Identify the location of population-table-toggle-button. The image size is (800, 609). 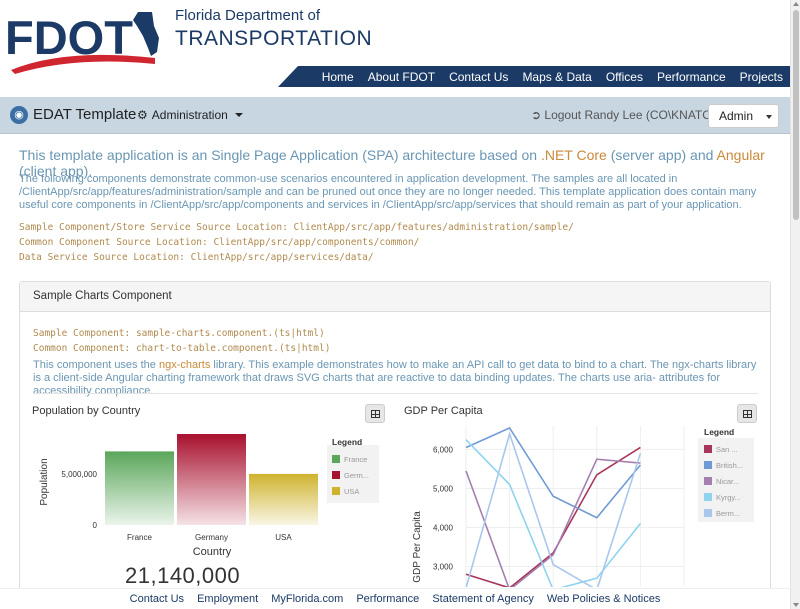
(375, 413).